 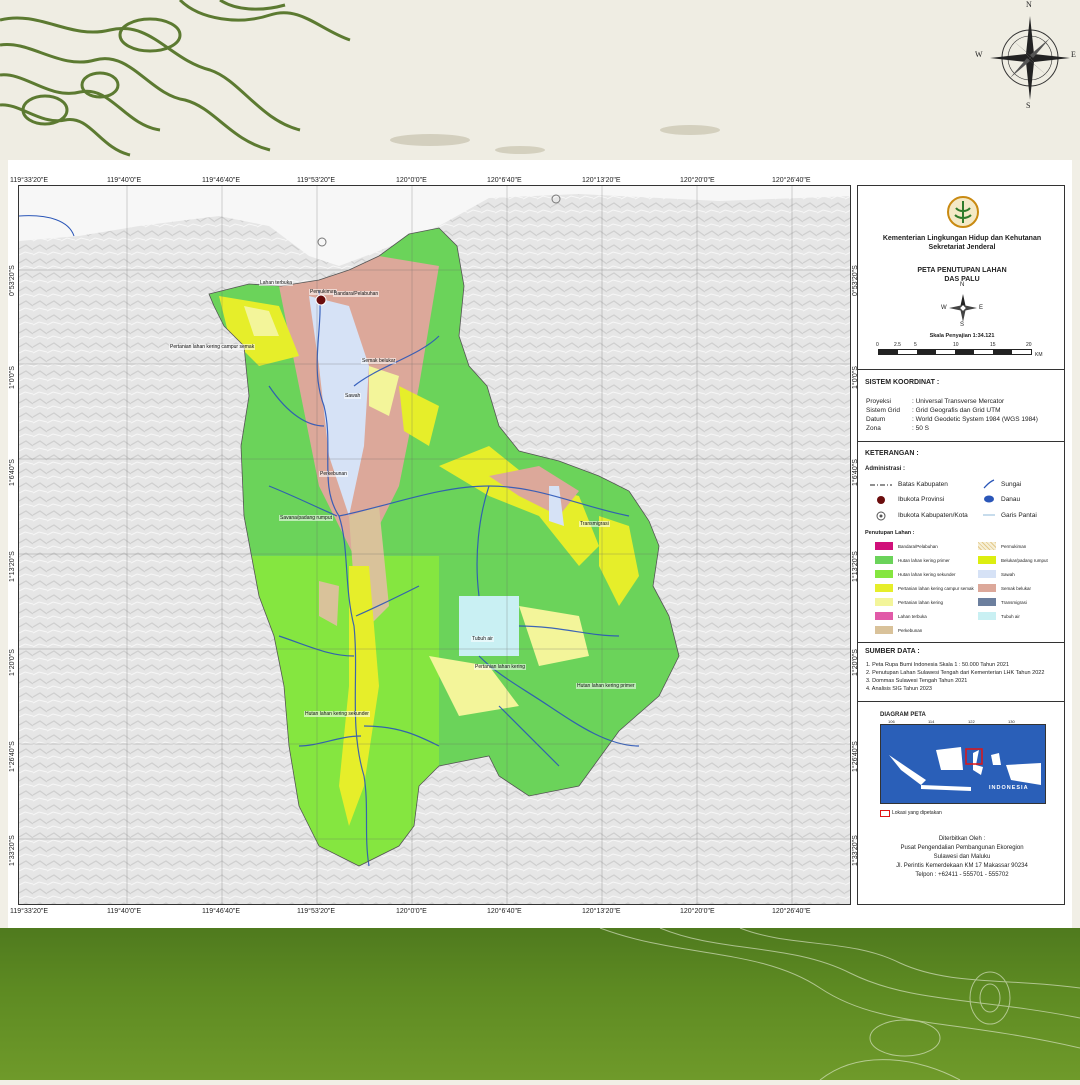 What do you see at coordinates (353, 396) in the screenshot?
I see `map-label-sawah: Sawah` at bounding box center [353, 396].